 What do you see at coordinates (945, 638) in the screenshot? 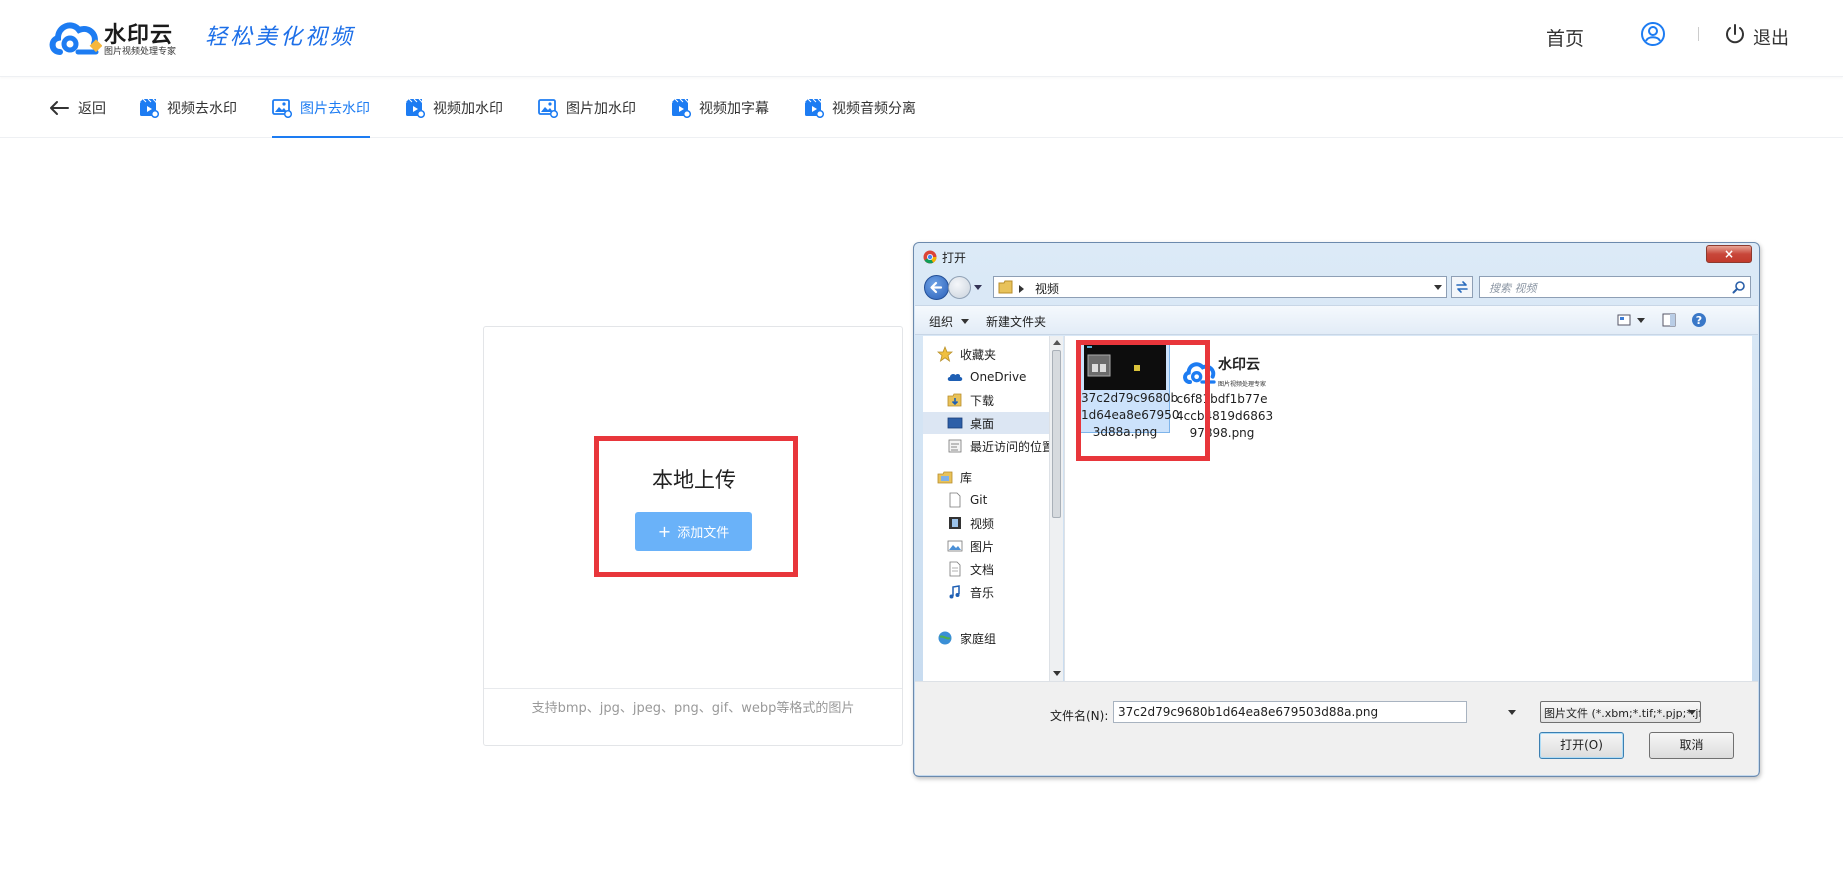
I see `homegroup-icon` at bounding box center [945, 638].